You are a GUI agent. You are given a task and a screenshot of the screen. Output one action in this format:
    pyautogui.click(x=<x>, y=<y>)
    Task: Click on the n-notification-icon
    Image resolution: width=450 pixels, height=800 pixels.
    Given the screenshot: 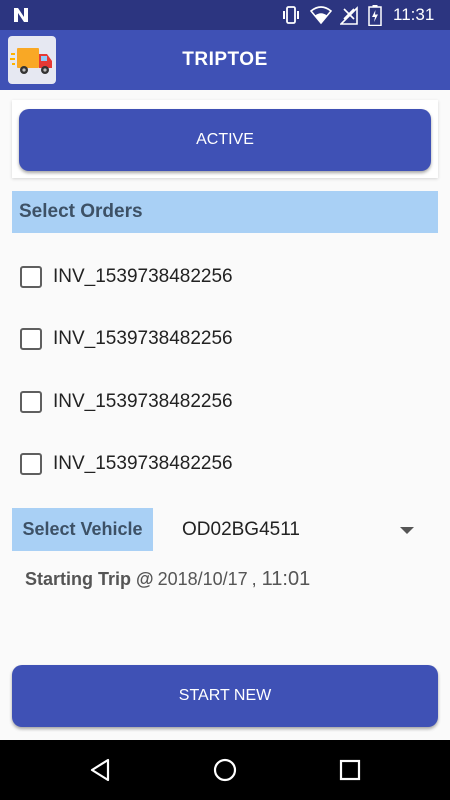 What is the action you would take?
    pyautogui.click(x=21, y=15)
    